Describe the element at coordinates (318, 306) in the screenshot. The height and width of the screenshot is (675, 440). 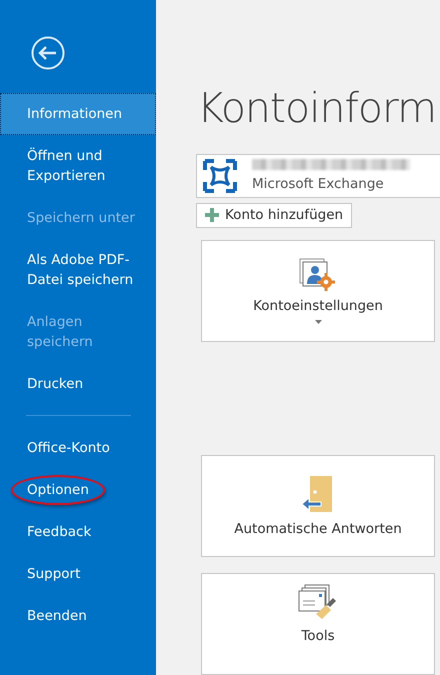
I see `card-label: Kontoeinstellungen` at that location.